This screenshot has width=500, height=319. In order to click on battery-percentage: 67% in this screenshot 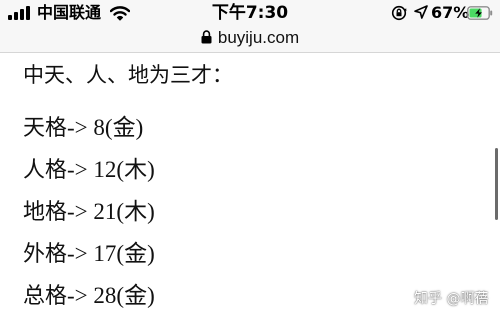, I will do `click(450, 12)`.